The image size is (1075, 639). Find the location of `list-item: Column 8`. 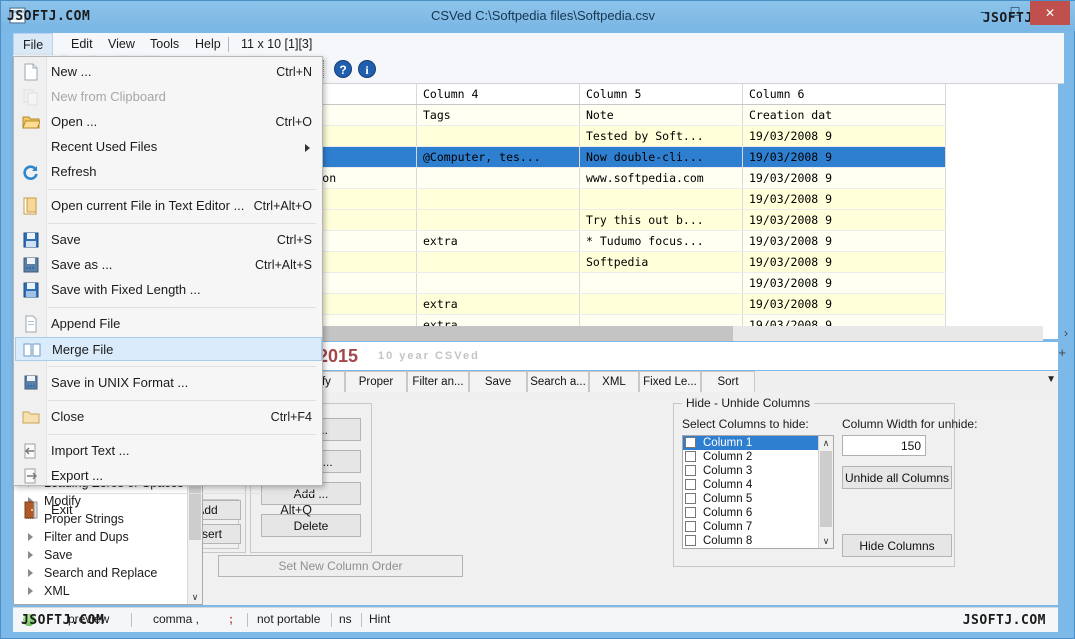

list-item: Column 8 is located at coordinates (751, 541).